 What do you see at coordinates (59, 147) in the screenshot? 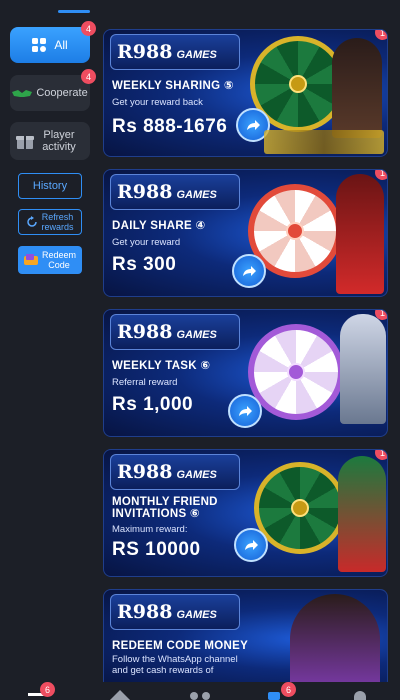
I see `player-activity-label-2: activity` at bounding box center [59, 147].